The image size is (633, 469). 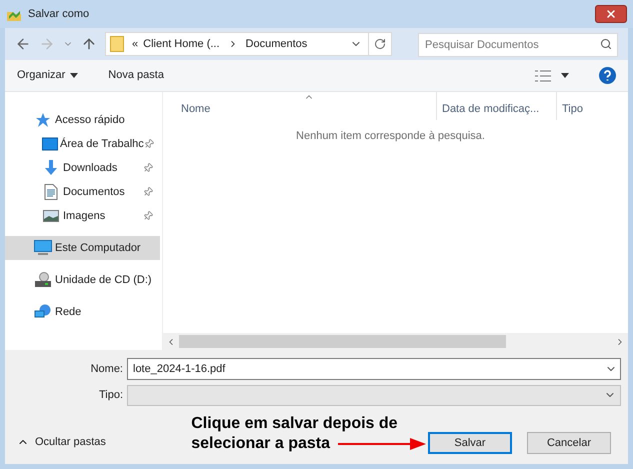 What do you see at coordinates (89, 44) in the screenshot?
I see `up-icon` at bounding box center [89, 44].